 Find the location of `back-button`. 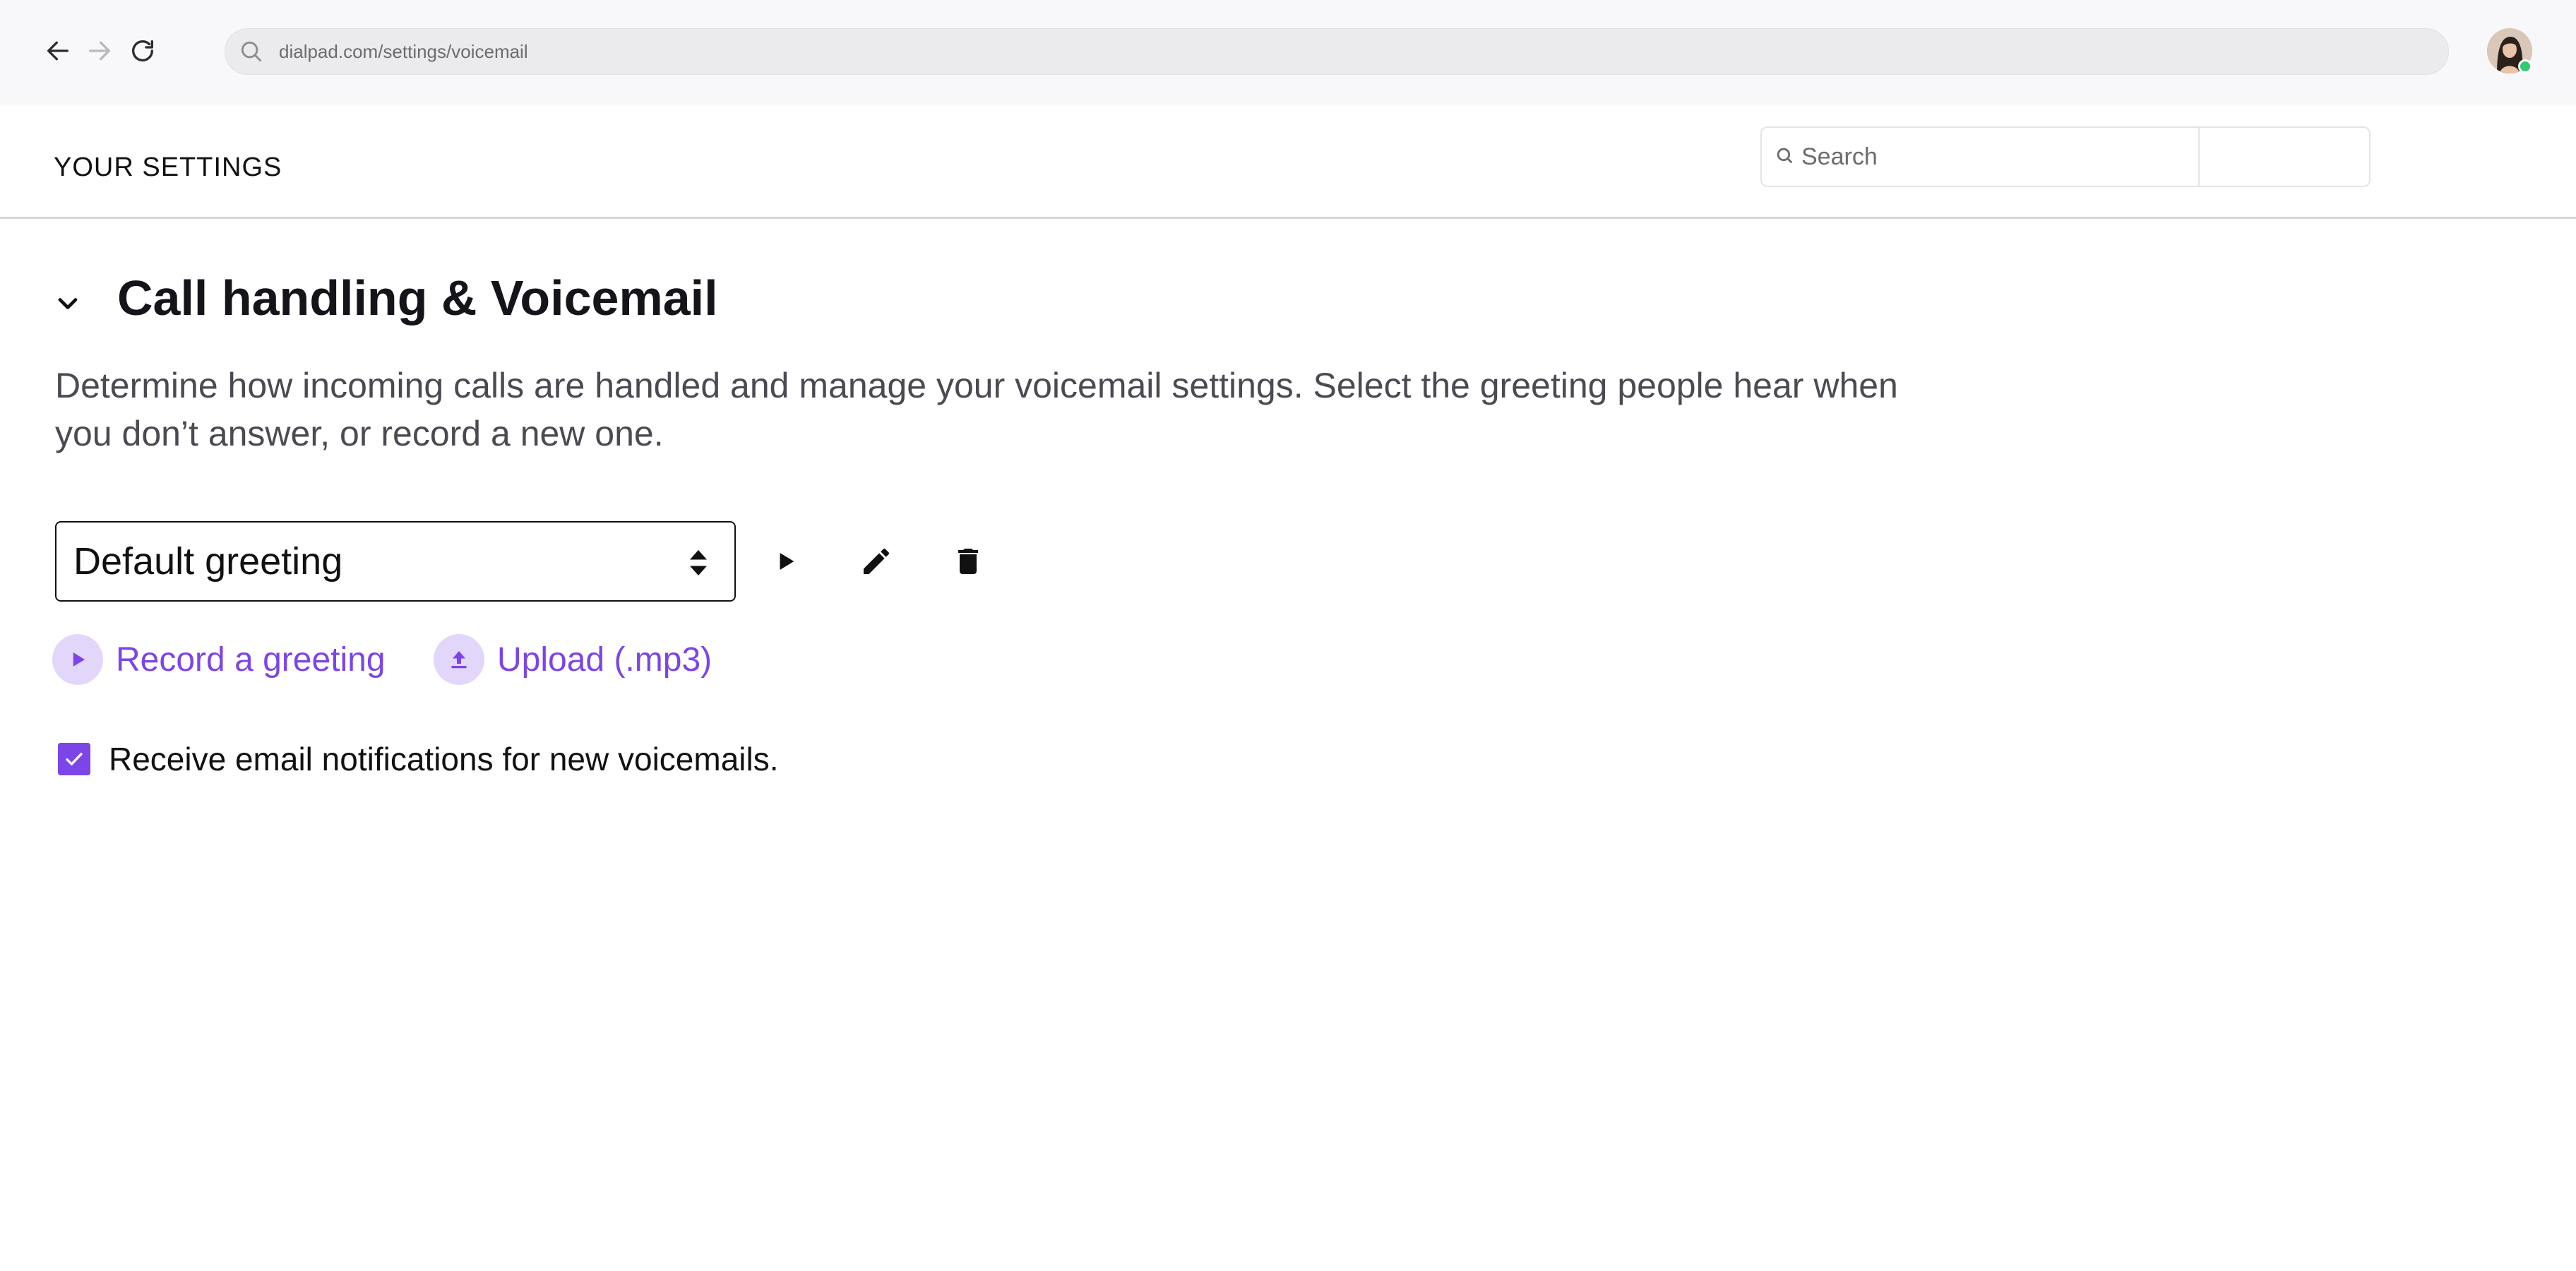

back-button is located at coordinates (58, 51).